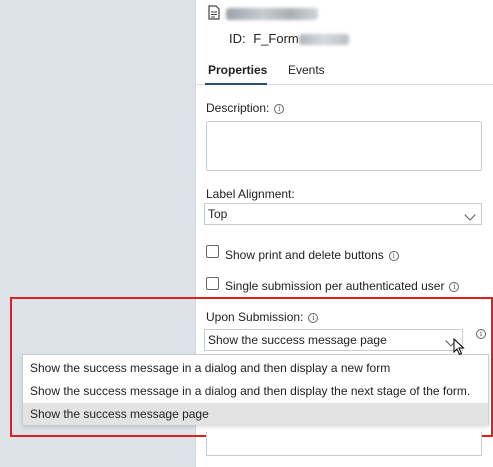 This screenshot has height=467, width=493. Describe the element at coordinates (212, 283) in the screenshot. I see `single-submission-checkbox` at that location.